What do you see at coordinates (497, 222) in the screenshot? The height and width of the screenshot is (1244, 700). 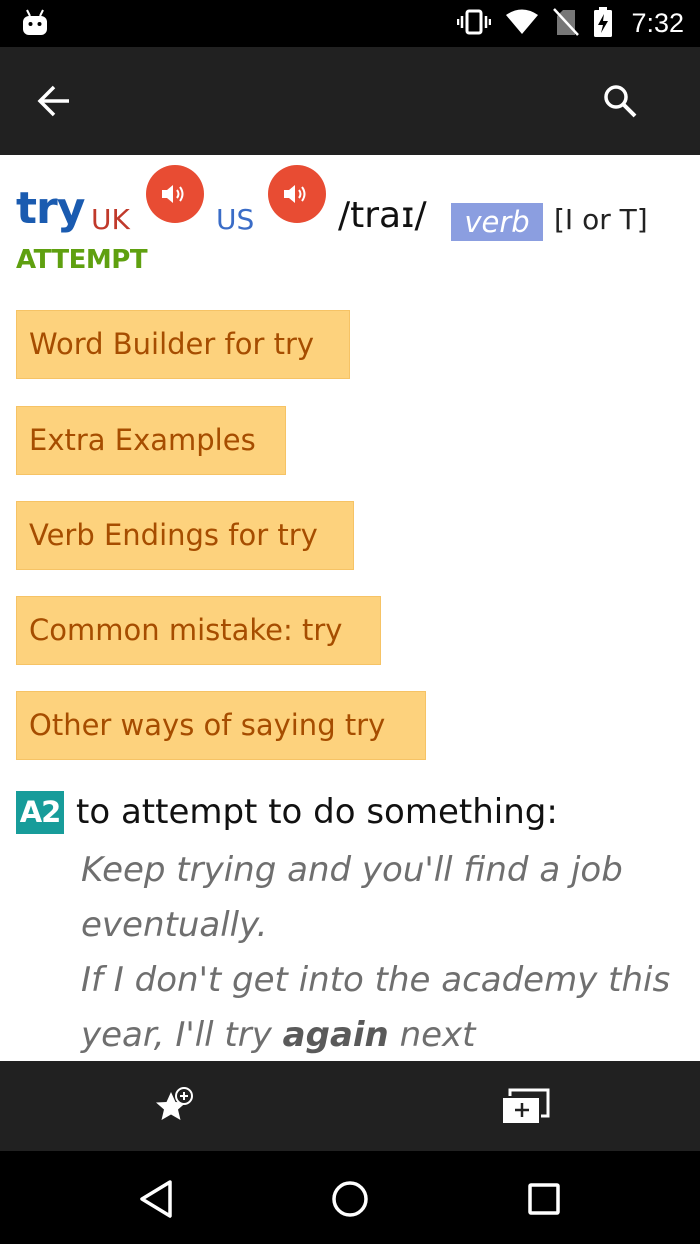 I see `part-of-speech-badge: verb` at bounding box center [497, 222].